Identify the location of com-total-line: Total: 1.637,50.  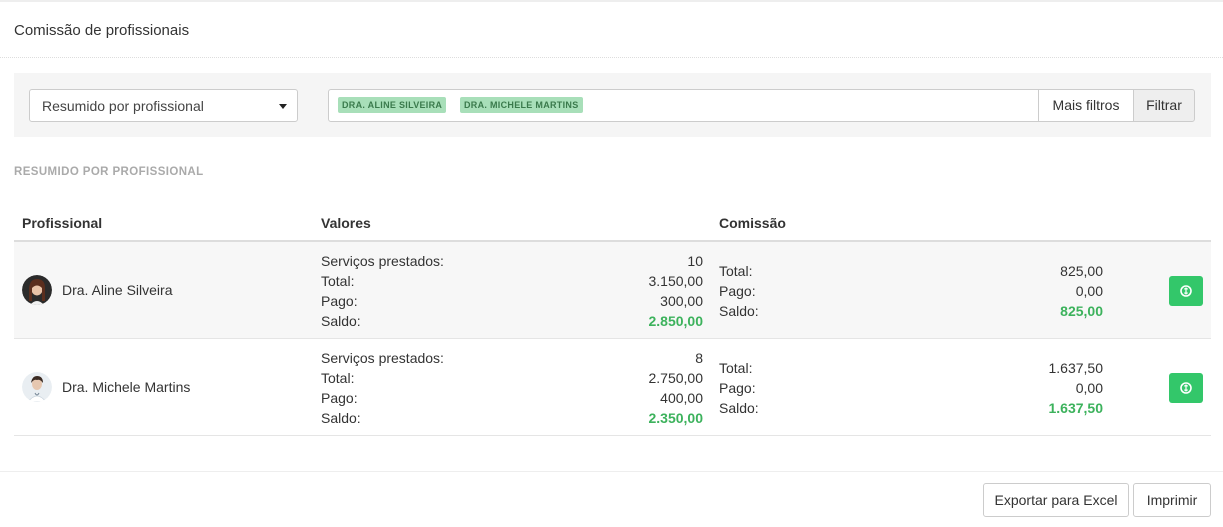
(911, 368).